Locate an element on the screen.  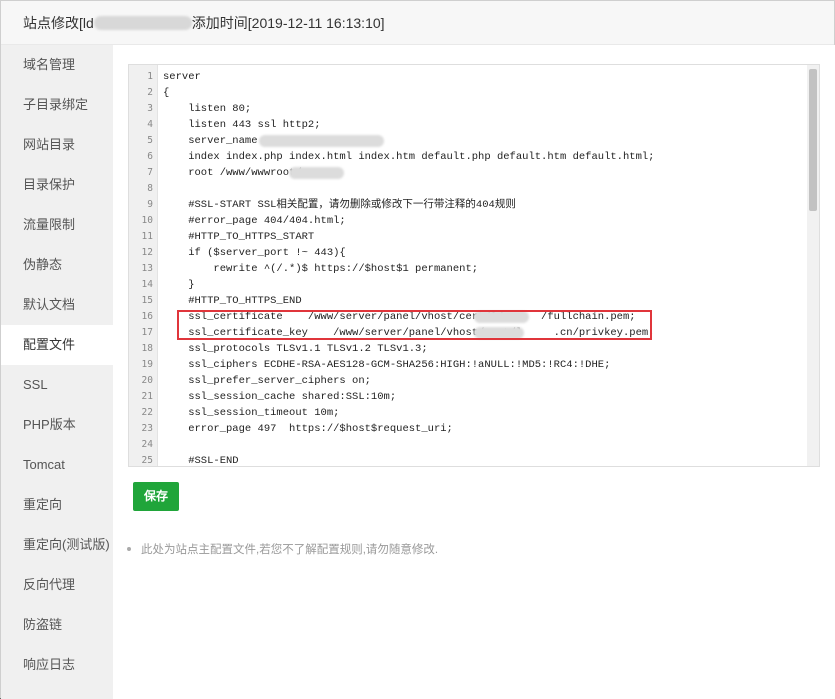
line-number: 10 is located at coordinates (147, 220).